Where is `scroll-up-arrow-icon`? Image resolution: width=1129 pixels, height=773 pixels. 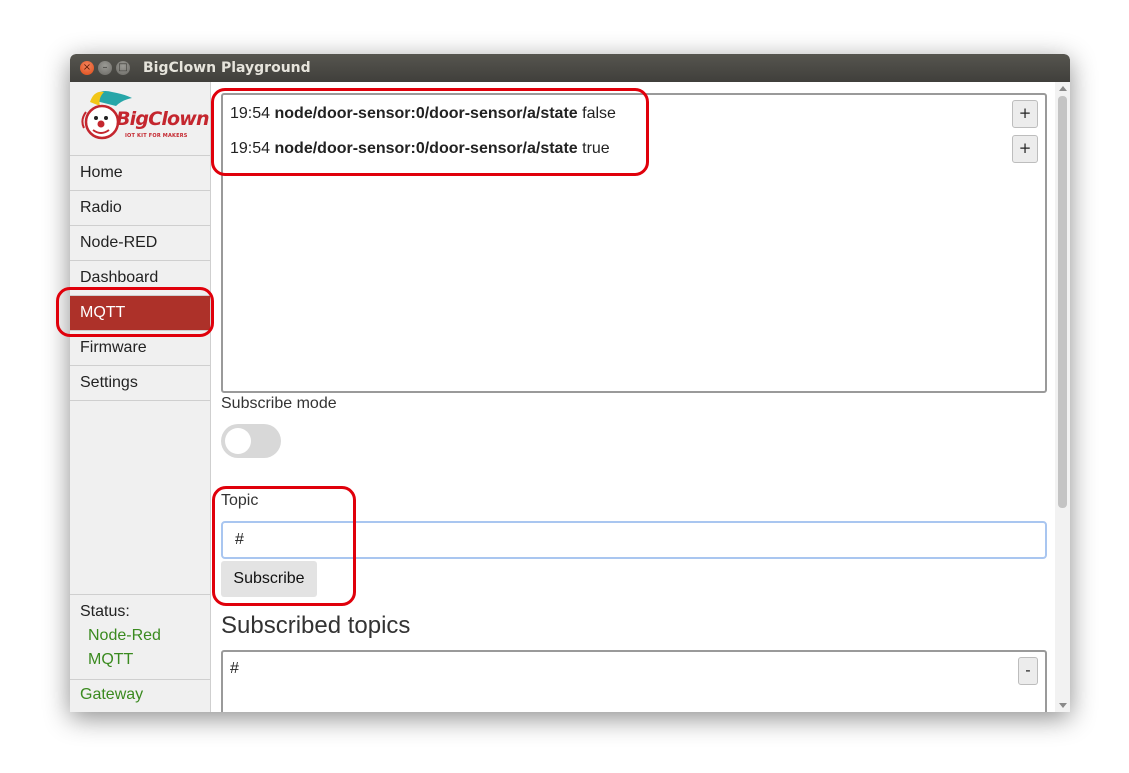 scroll-up-arrow-icon is located at coordinates (1063, 88).